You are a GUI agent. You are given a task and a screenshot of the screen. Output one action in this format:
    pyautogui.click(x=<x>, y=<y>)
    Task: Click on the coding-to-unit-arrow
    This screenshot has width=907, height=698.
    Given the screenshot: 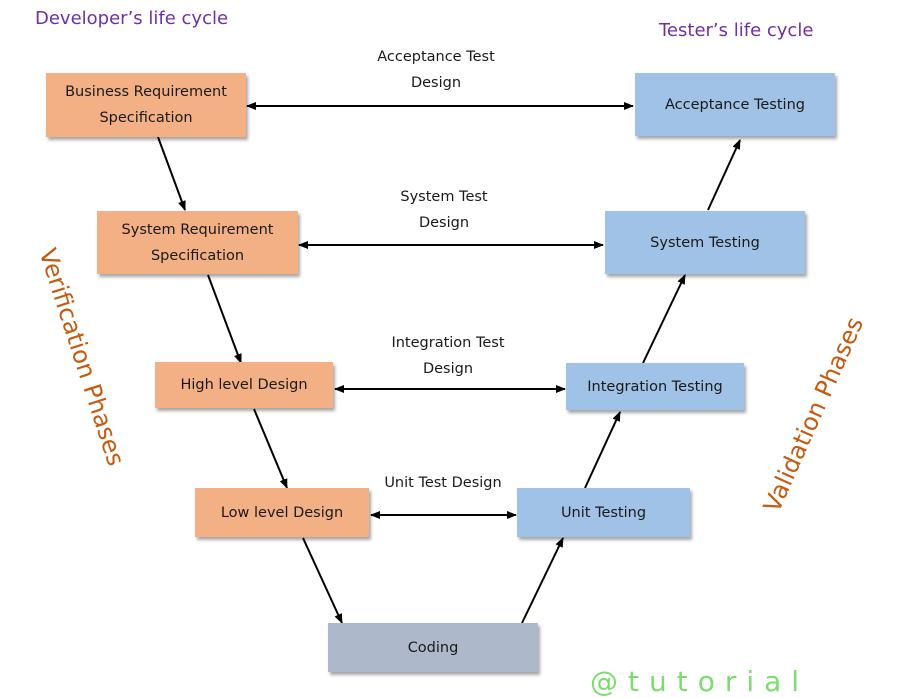 What is the action you would take?
    pyautogui.click(x=542, y=580)
    